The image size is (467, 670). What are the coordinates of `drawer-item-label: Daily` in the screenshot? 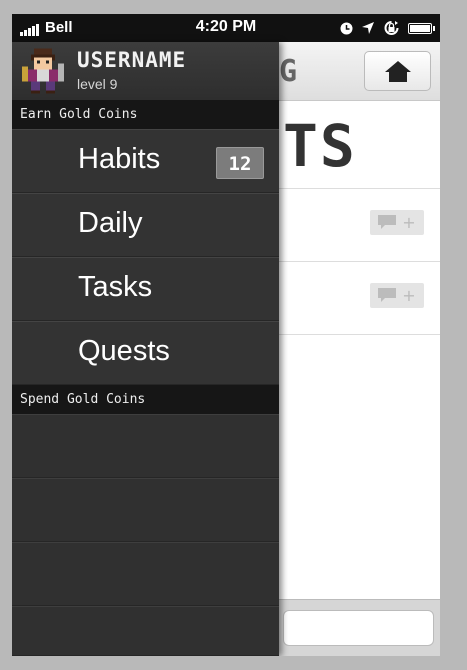 It's located at (110, 223).